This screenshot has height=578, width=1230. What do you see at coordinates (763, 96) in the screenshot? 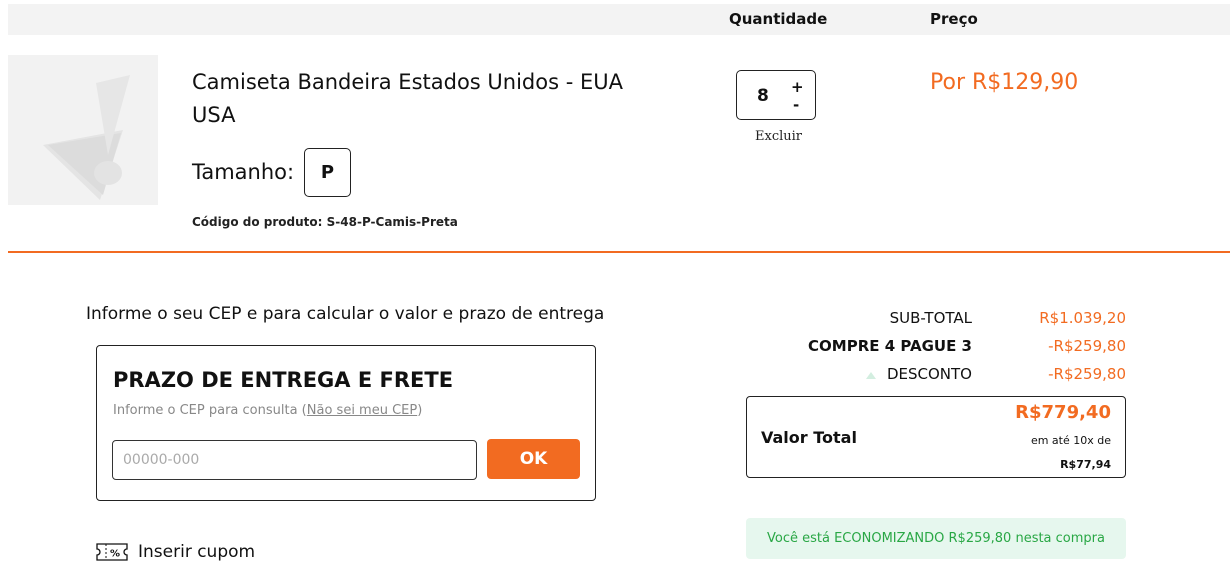
I see `quantity-value: 8` at bounding box center [763, 96].